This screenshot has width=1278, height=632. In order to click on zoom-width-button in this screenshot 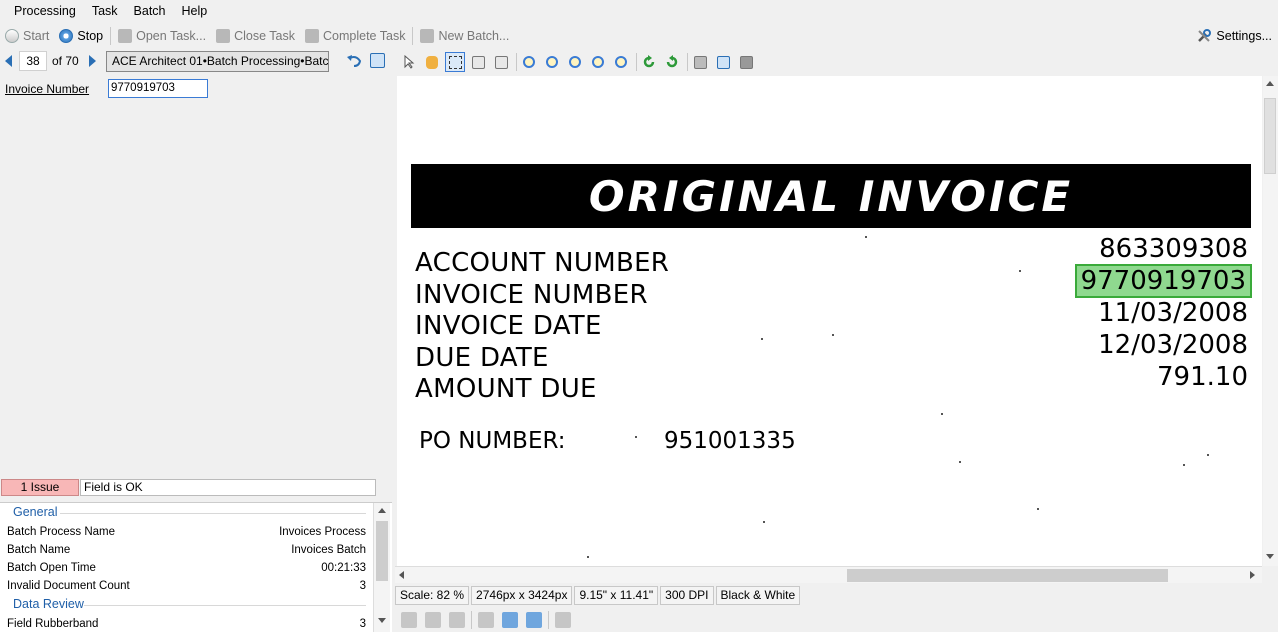, I will do `click(621, 62)`.